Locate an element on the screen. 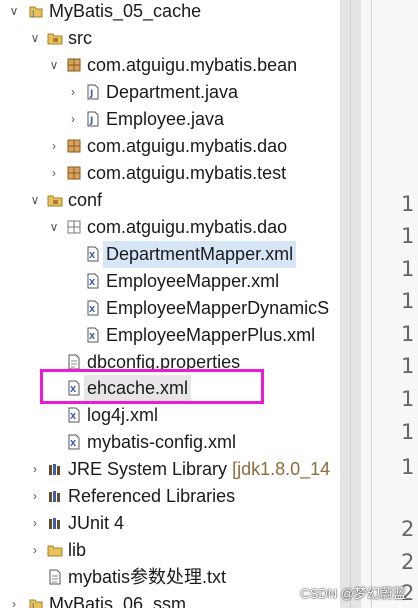  conf-dao-package-label: com.atguigu.mybatis.dao is located at coordinates (187, 227).